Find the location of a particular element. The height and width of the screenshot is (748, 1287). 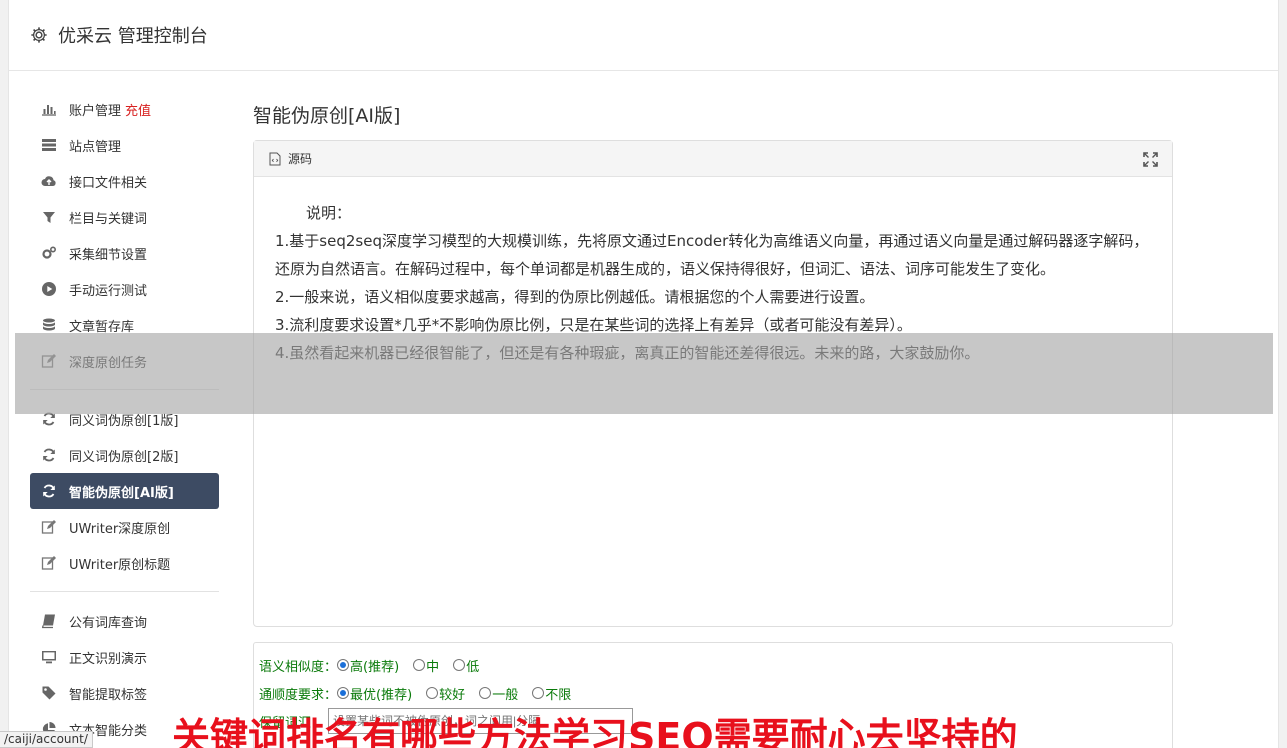

sidebar-item-label: 智能伪原创[AI版] is located at coordinates (121, 493).